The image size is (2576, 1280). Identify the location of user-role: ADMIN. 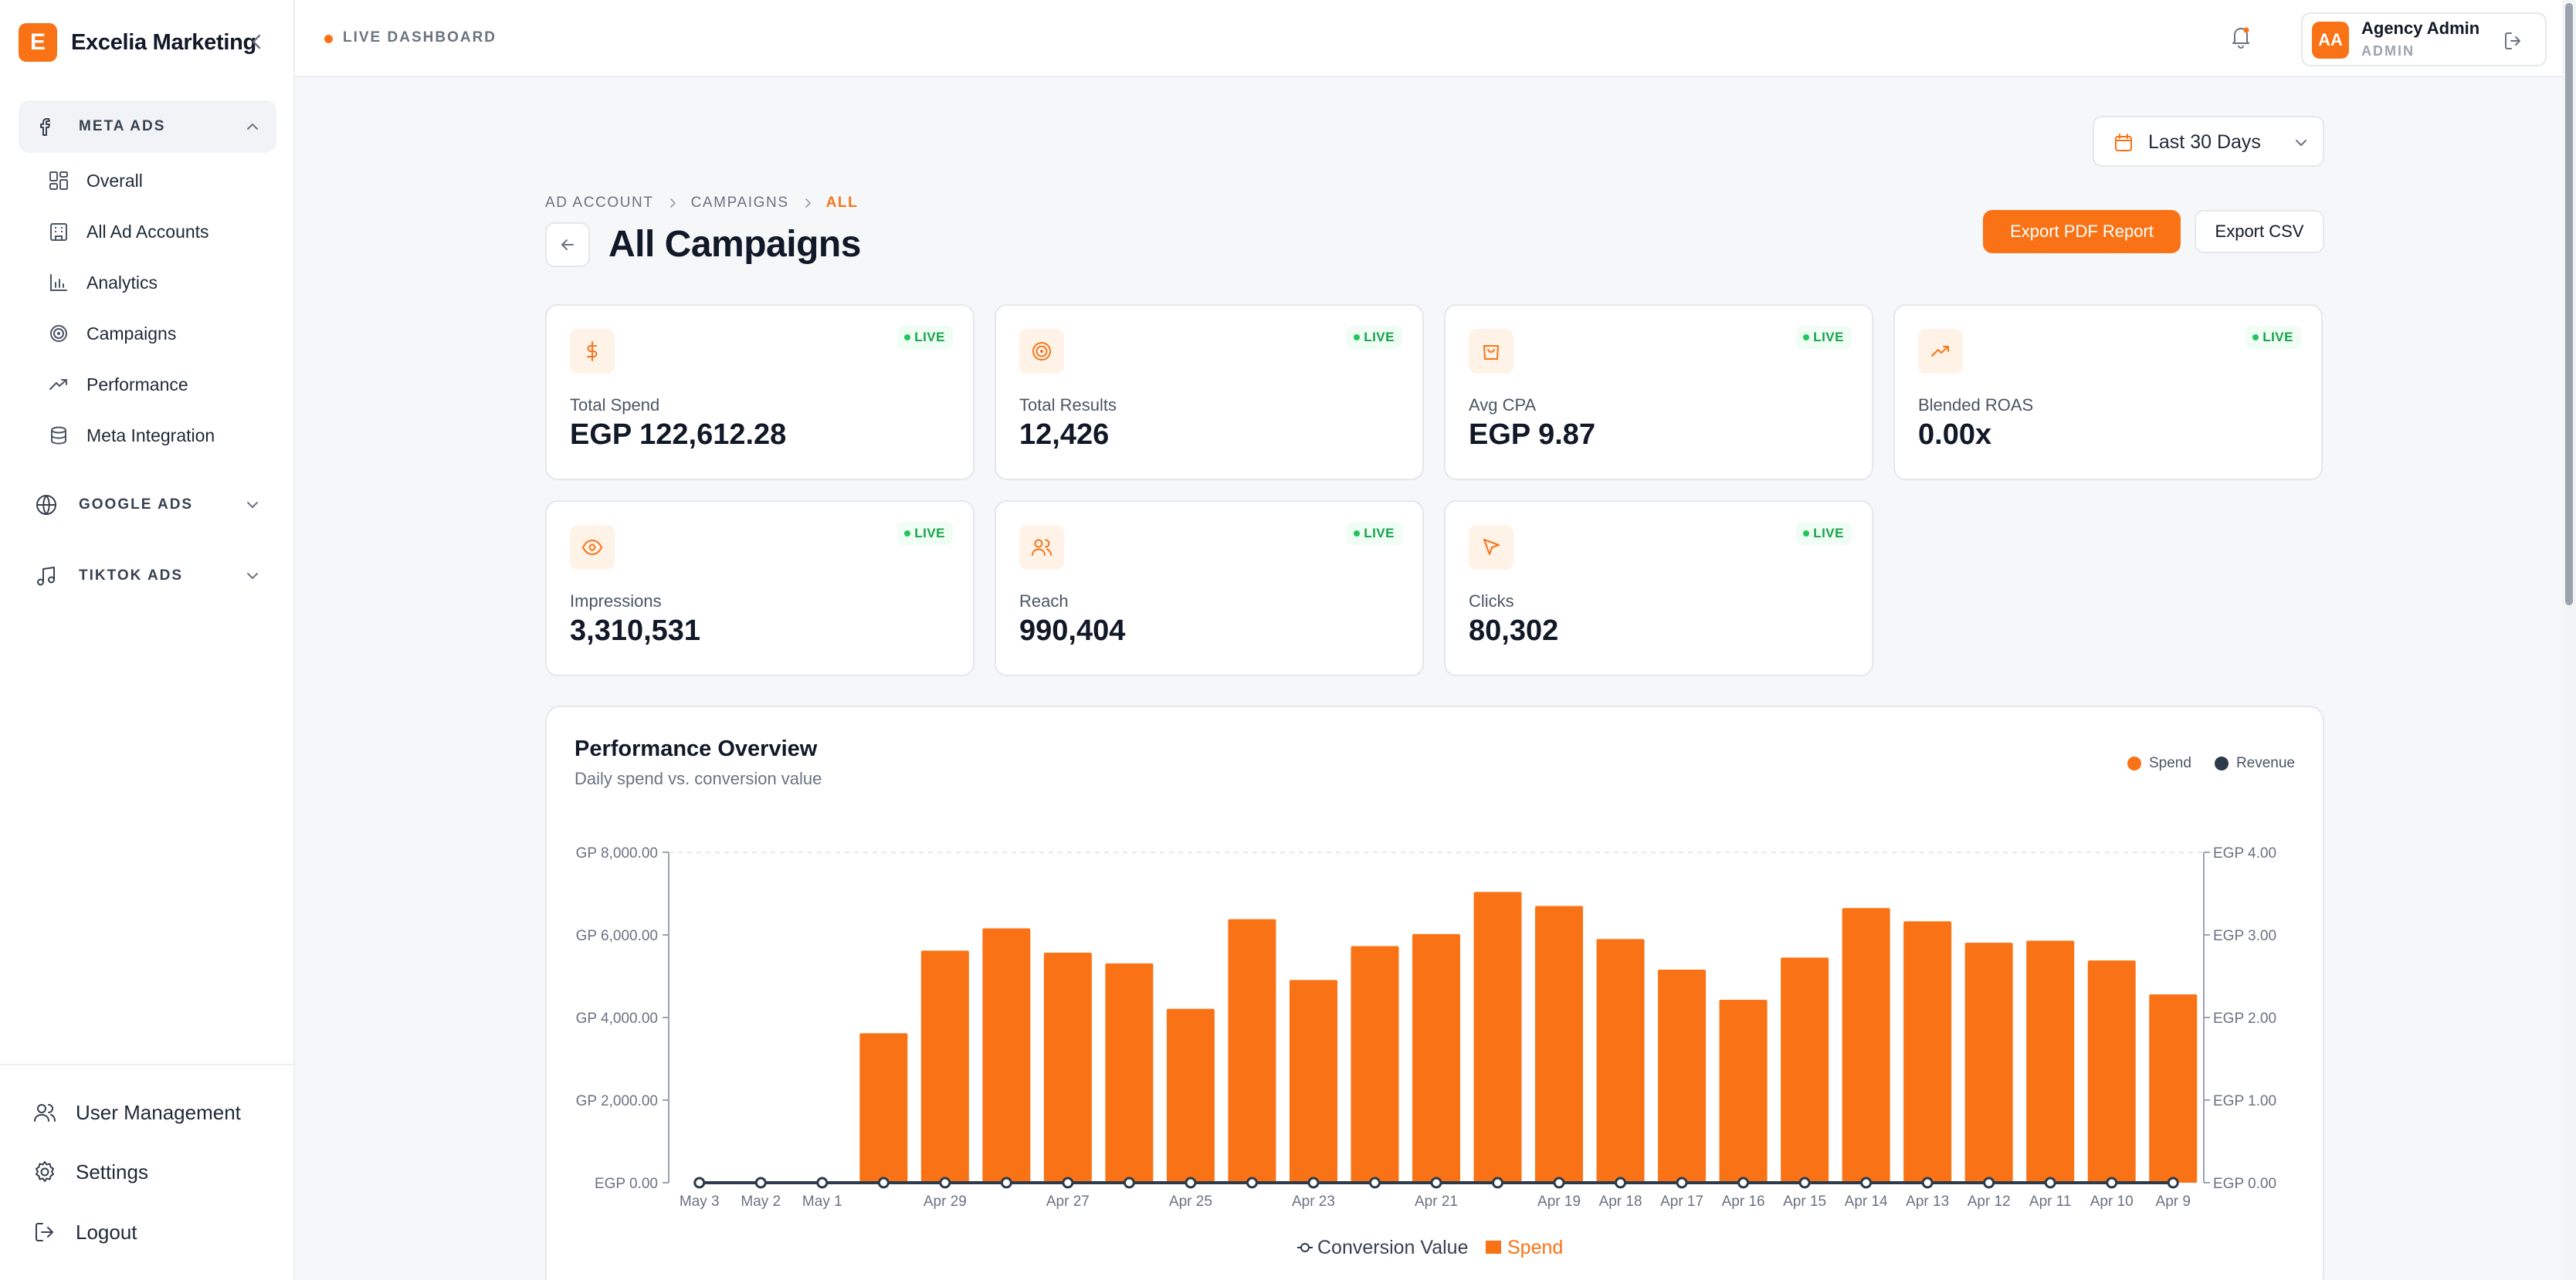
(2388, 51).